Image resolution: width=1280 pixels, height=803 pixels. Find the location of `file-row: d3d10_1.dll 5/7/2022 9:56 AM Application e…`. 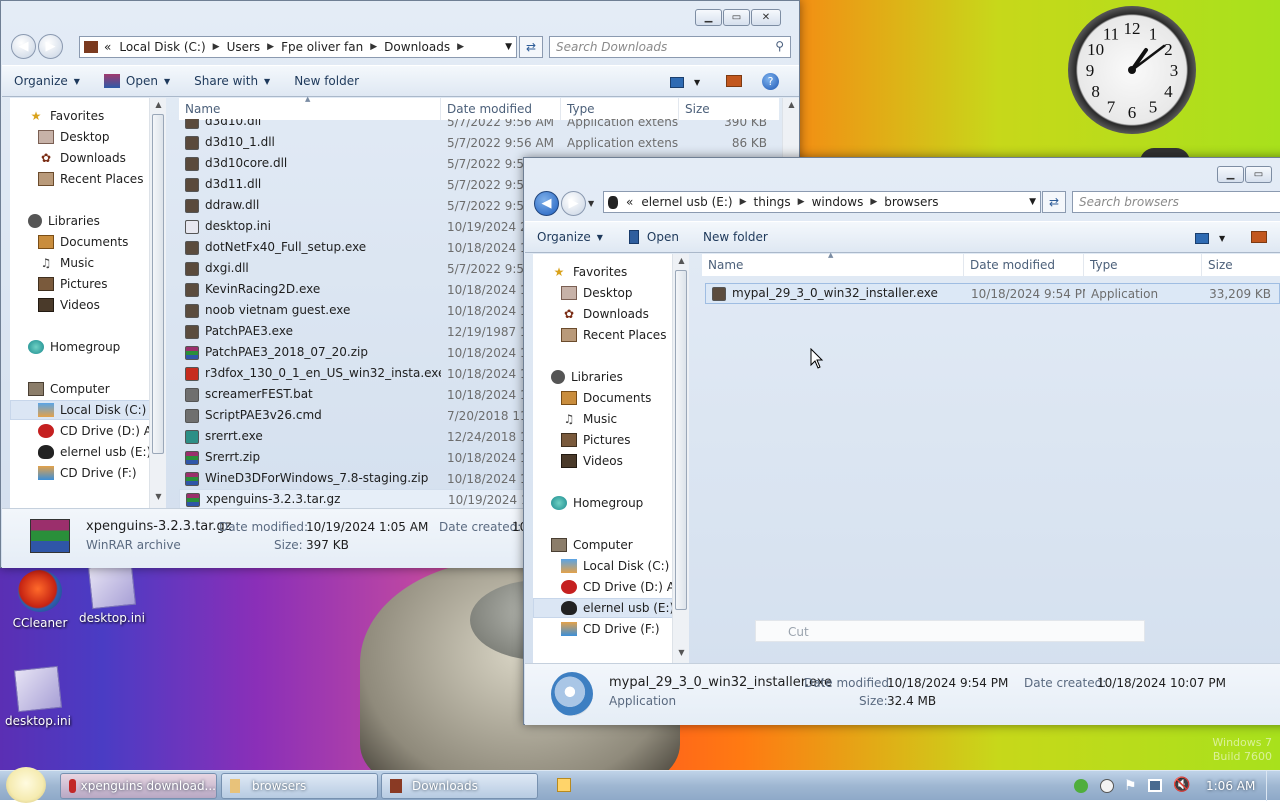

file-row: d3d10_1.dll 5/7/2022 9:56 AM Application e… is located at coordinates (479, 142).